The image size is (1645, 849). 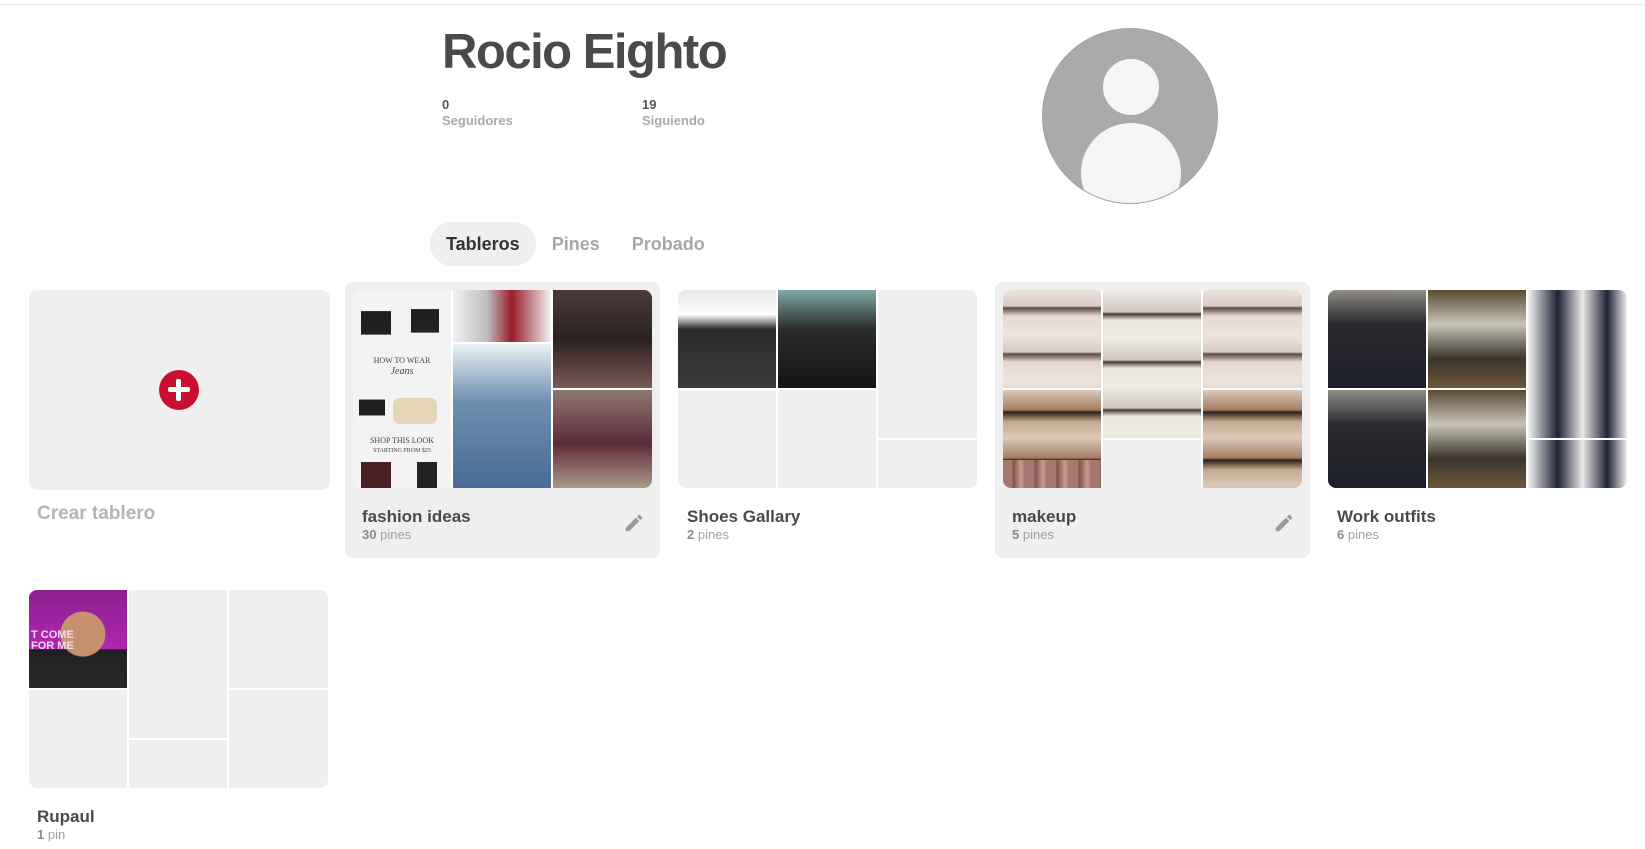 What do you see at coordinates (1033, 534) in the screenshot?
I see `board-pin-count: 5 pines` at bounding box center [1033, 534].